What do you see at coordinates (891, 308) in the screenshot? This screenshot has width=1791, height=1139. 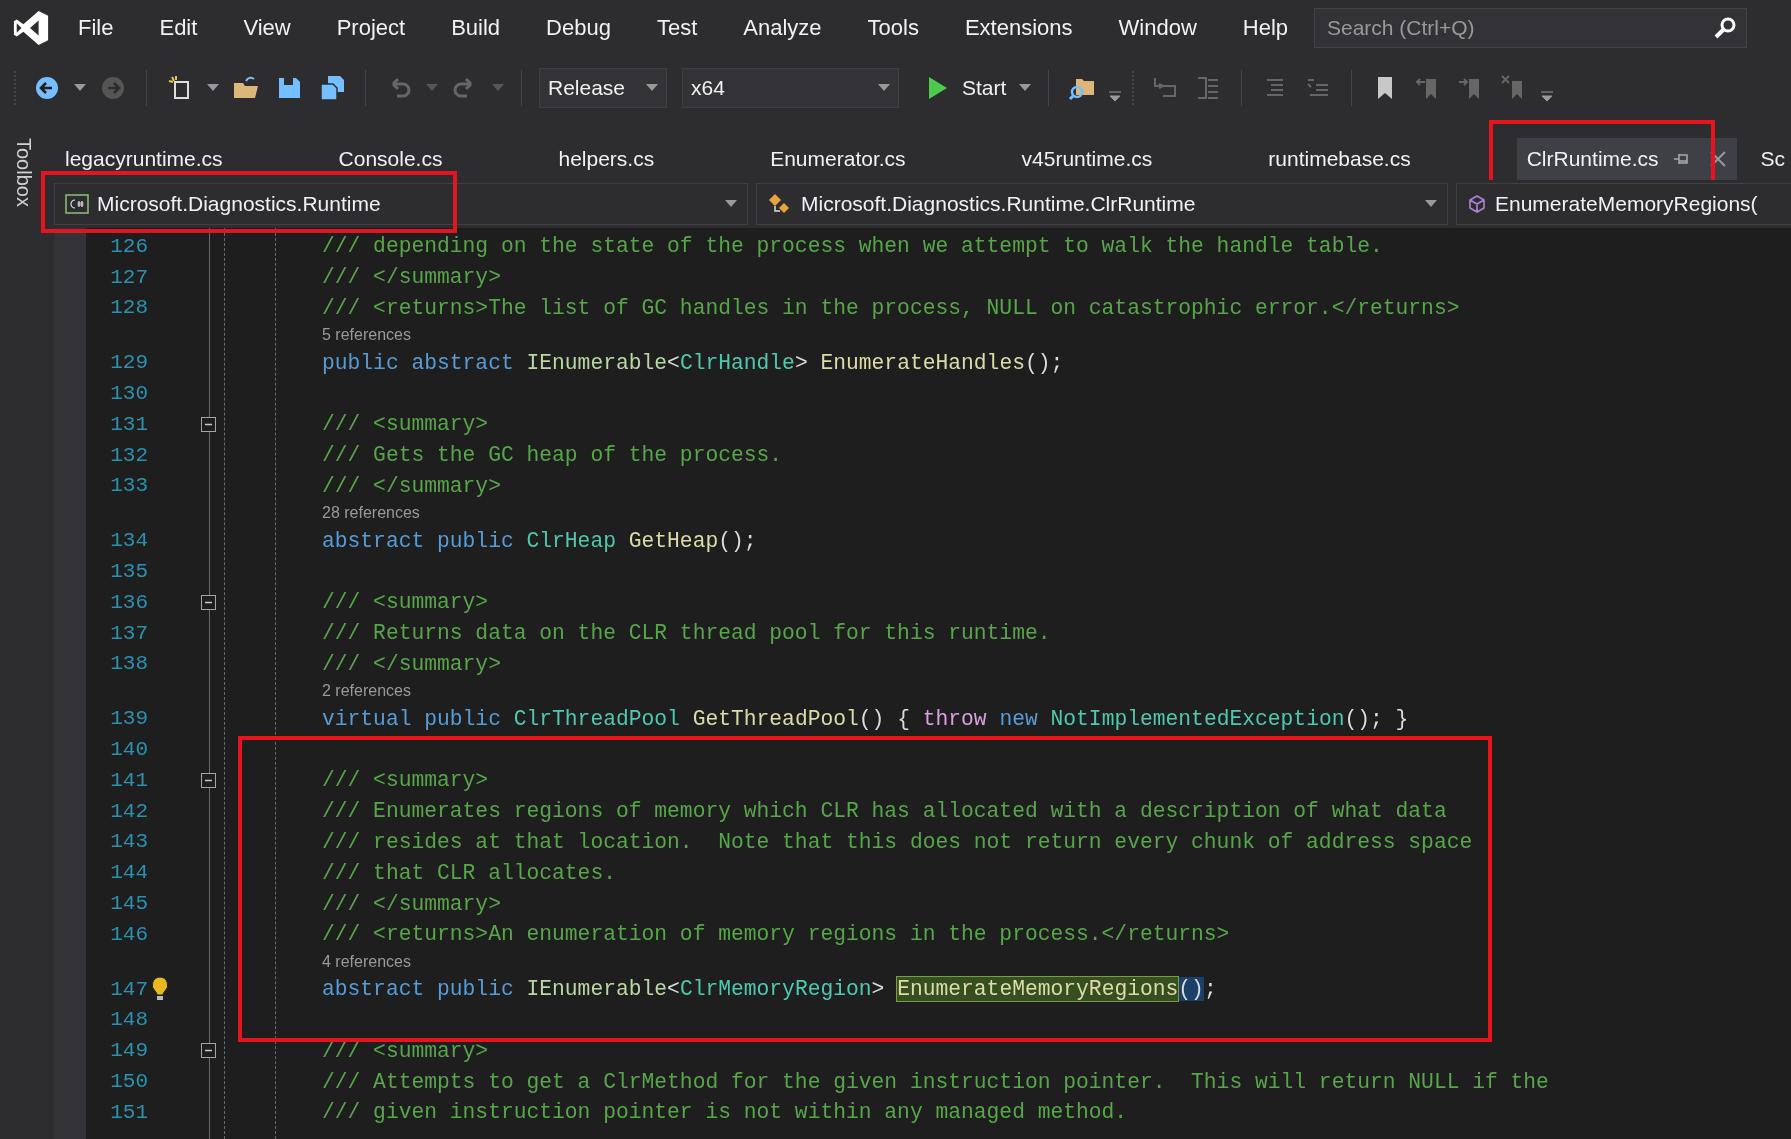 I see `code-line: /// <returns>The list of GC handles in the process, NULL on catastrophic error.</returns>` at bounding box center [891, 308].